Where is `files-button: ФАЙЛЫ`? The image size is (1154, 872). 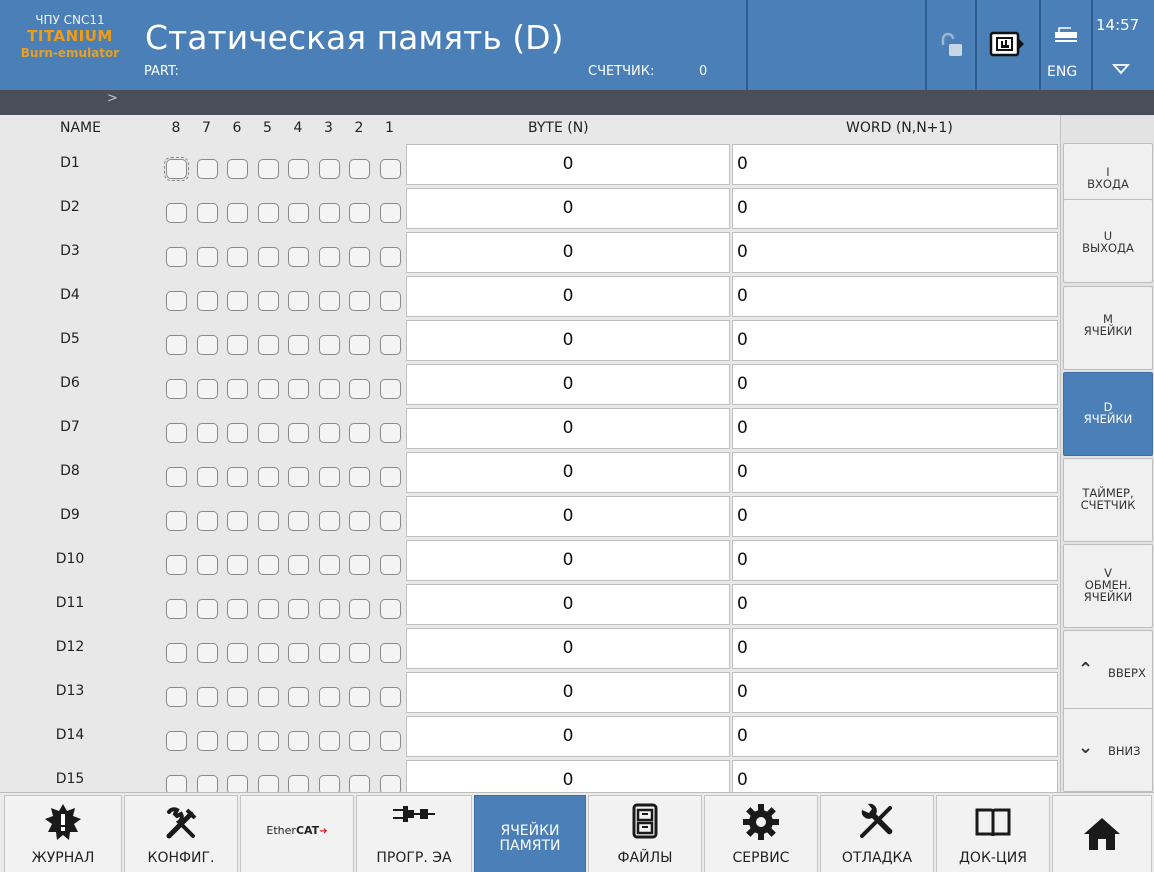
files-button: ФАЙЛЫ is located at coordinates (645, 833).